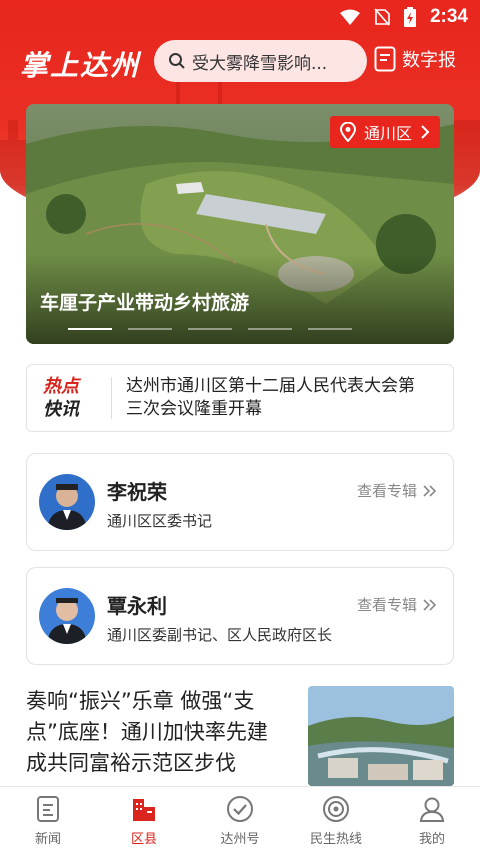 This screenshot has width=480, height=853. I want to click on district-name: 通川区, so click(387, 133).